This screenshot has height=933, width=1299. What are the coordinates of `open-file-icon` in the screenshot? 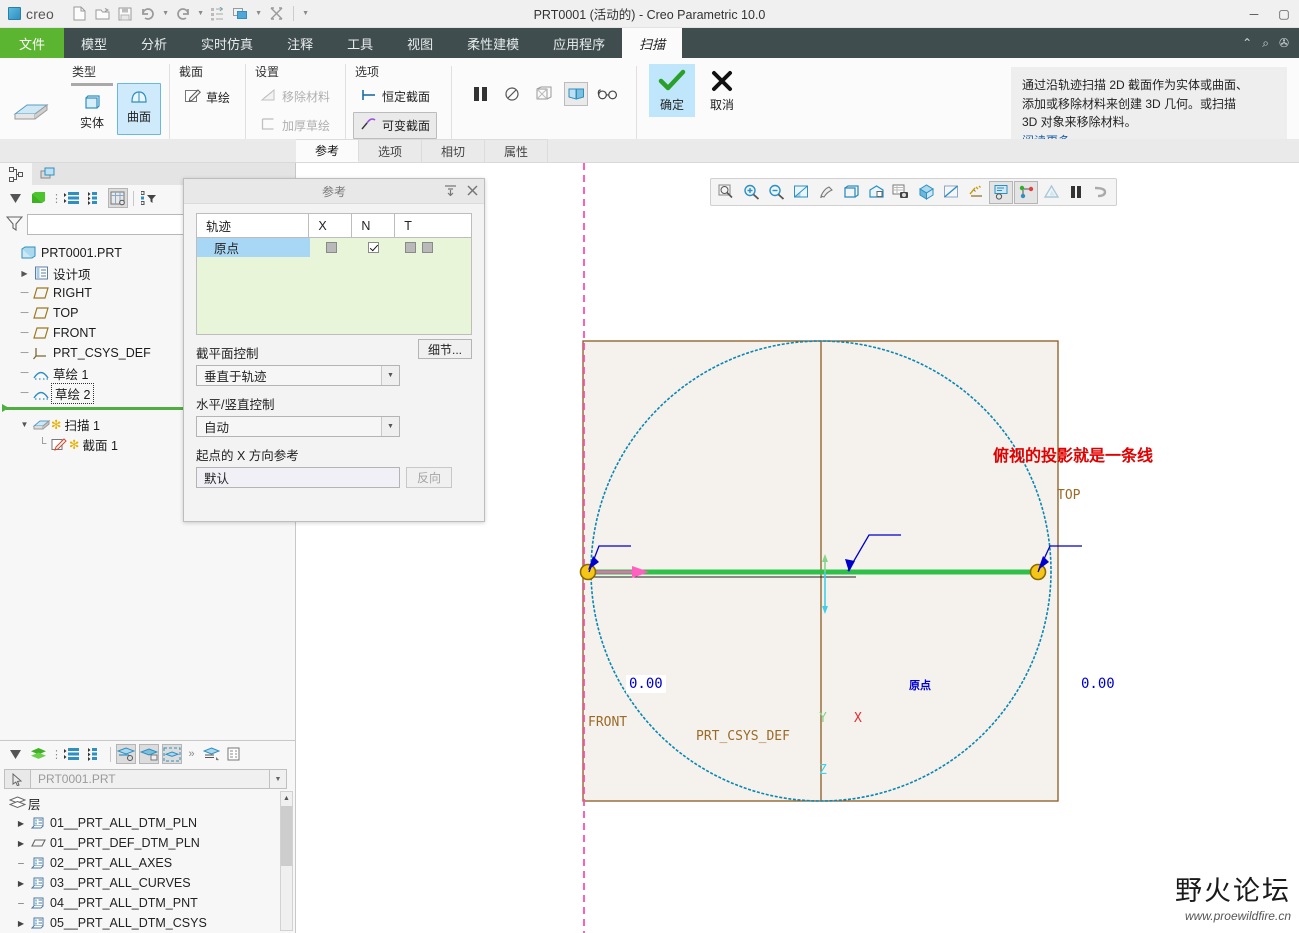 It's located at (102, 14).